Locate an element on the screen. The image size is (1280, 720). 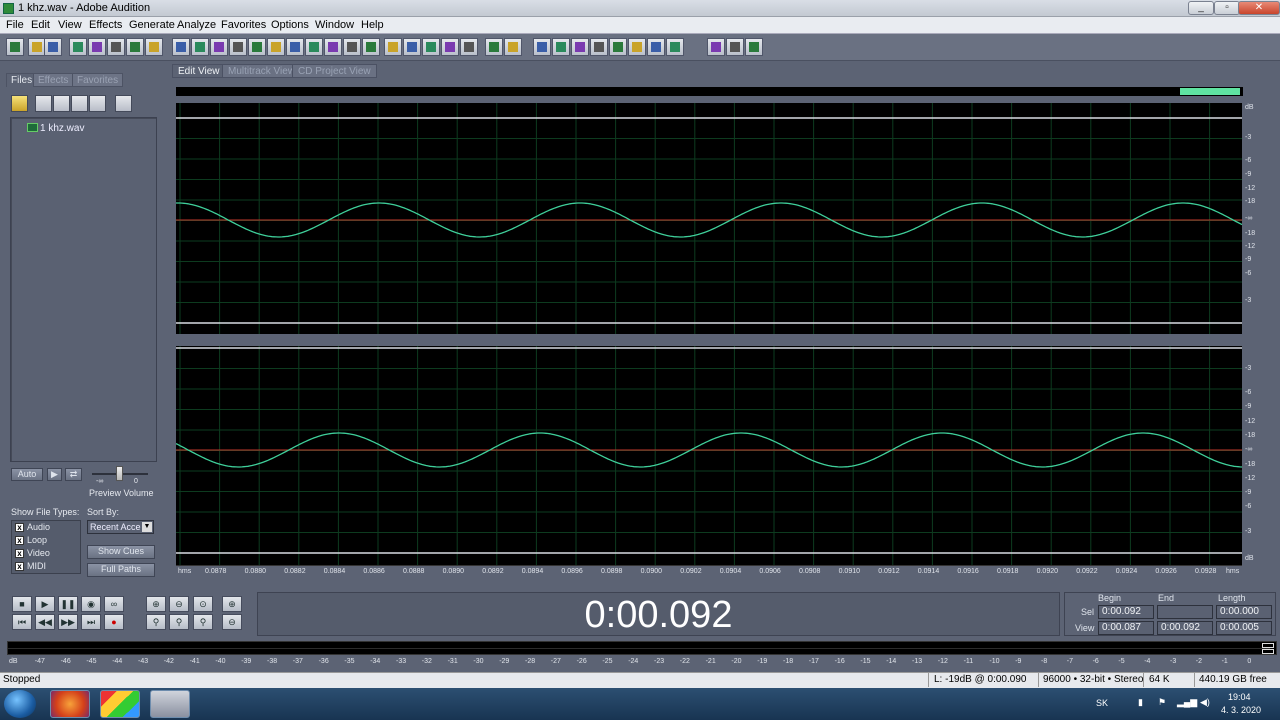
normalize-icon is located at coordinates (333, 47).